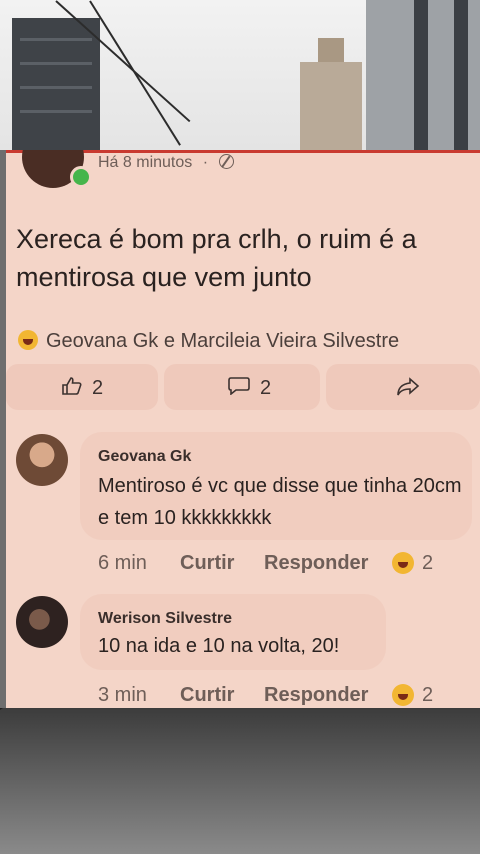 Image resolution: width=480 pixels, height=854 pixels. I want to click on comment-count: 2, so click(266, 388).